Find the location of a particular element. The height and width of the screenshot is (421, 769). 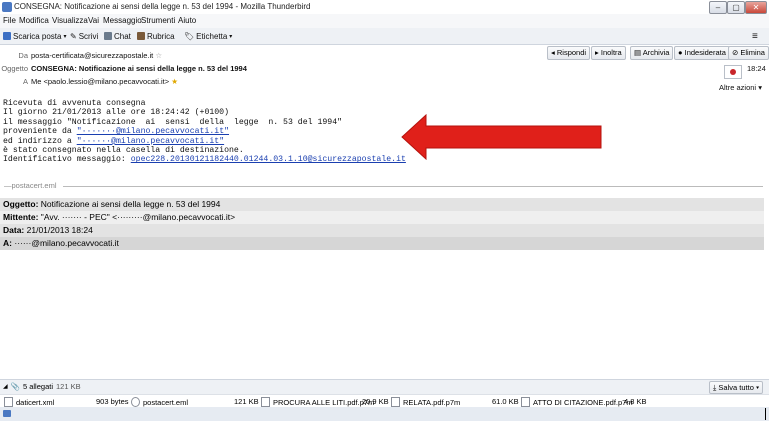

reply-button: ◂ Rispondi is located at coordinates (569, 53).